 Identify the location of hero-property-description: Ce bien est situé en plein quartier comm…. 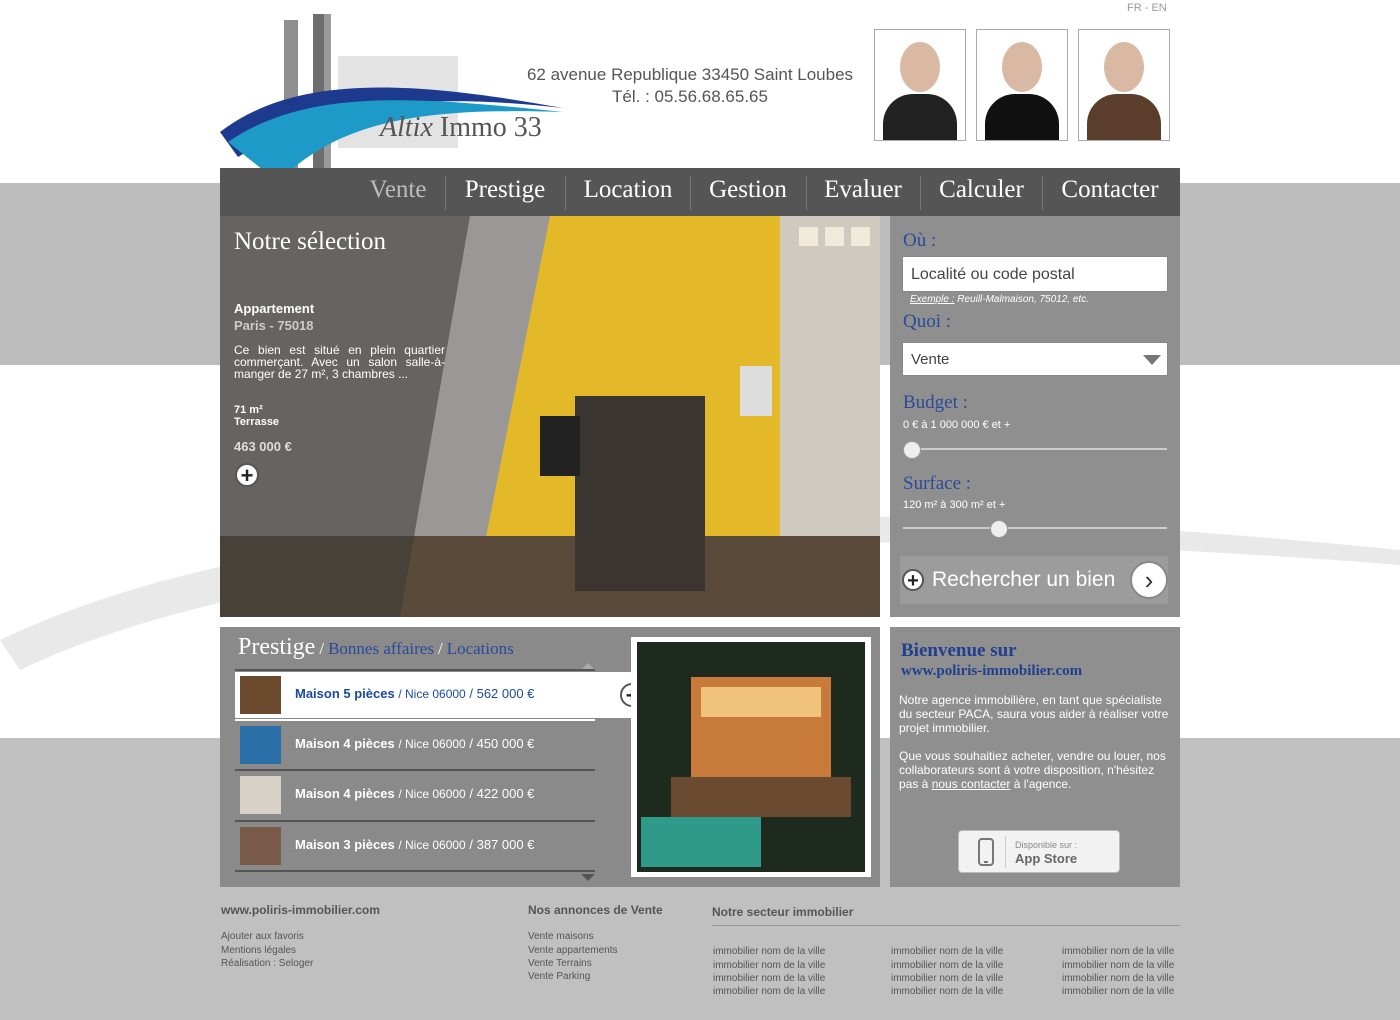
(339, 362).